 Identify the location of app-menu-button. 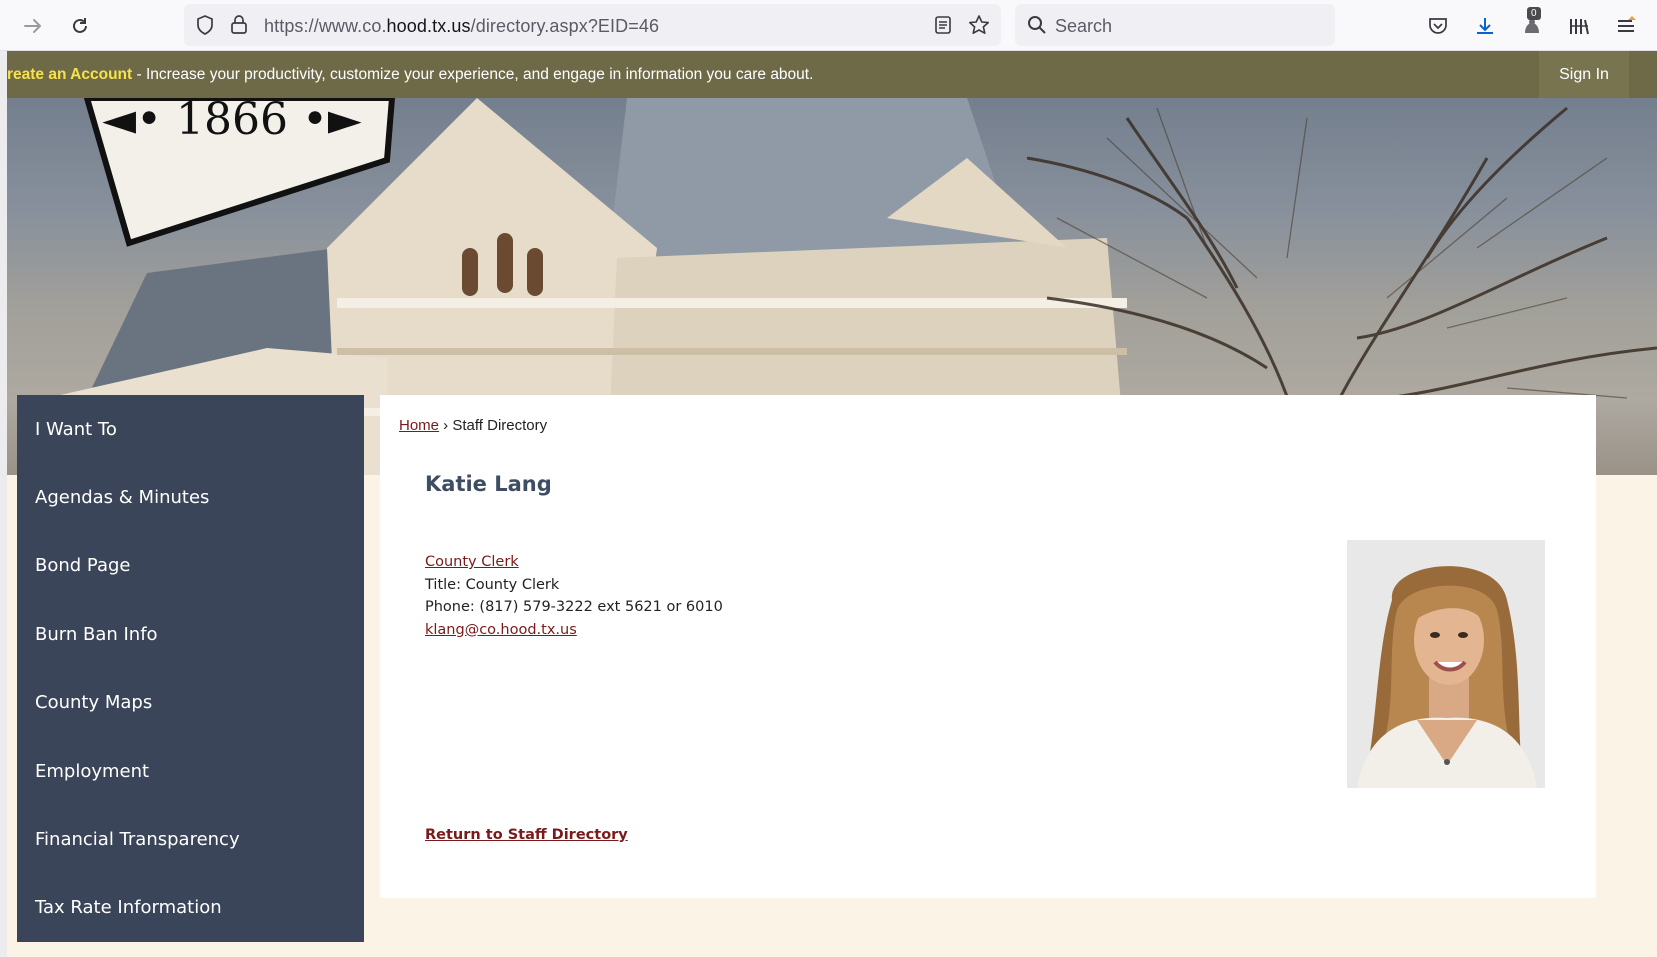
(1626, 26).